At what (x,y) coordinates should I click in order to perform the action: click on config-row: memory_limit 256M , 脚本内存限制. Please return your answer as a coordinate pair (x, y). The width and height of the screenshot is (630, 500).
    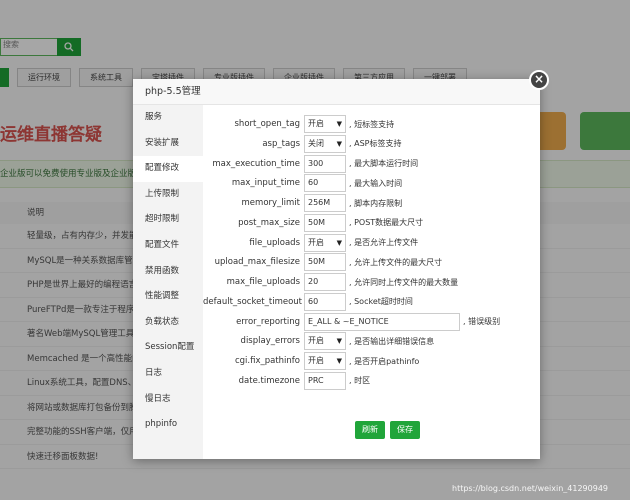
    Looking at the image, I should click on (302, 203).